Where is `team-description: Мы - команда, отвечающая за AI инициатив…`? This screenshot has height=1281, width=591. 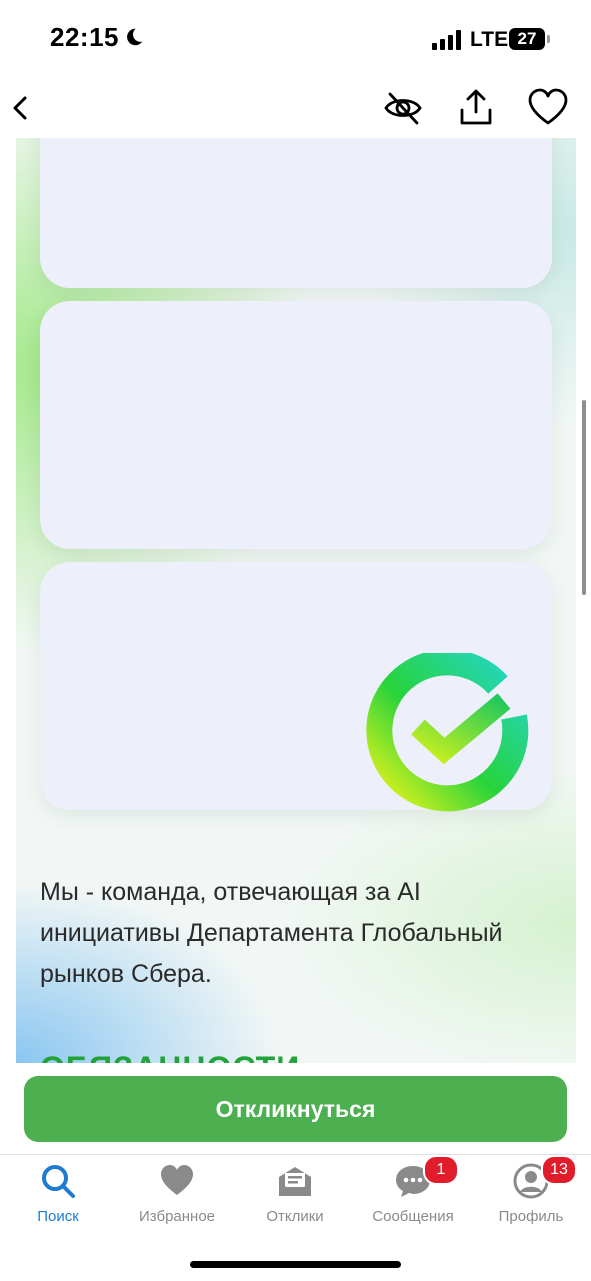 team-description: Мы - команда, отвечающая за AI инициатив… is located at coordinates (271, 933).